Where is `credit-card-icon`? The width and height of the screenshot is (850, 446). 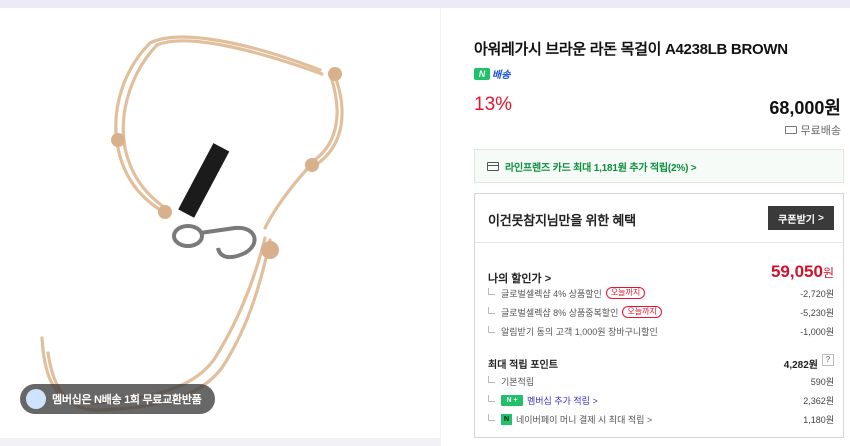 credit-card-icon is located at coordinates (493, 166).